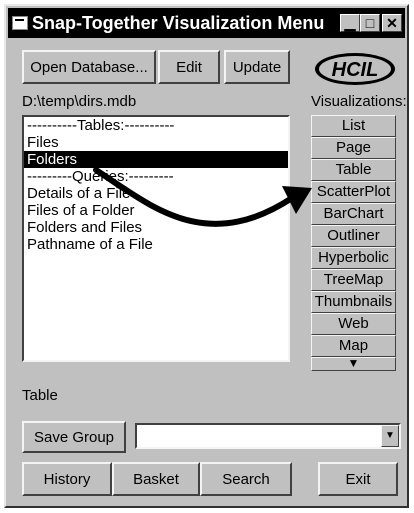  Describe the element at coordinates (353, 324) in the screenshot. I see `viz-web-button: Web` at that location.